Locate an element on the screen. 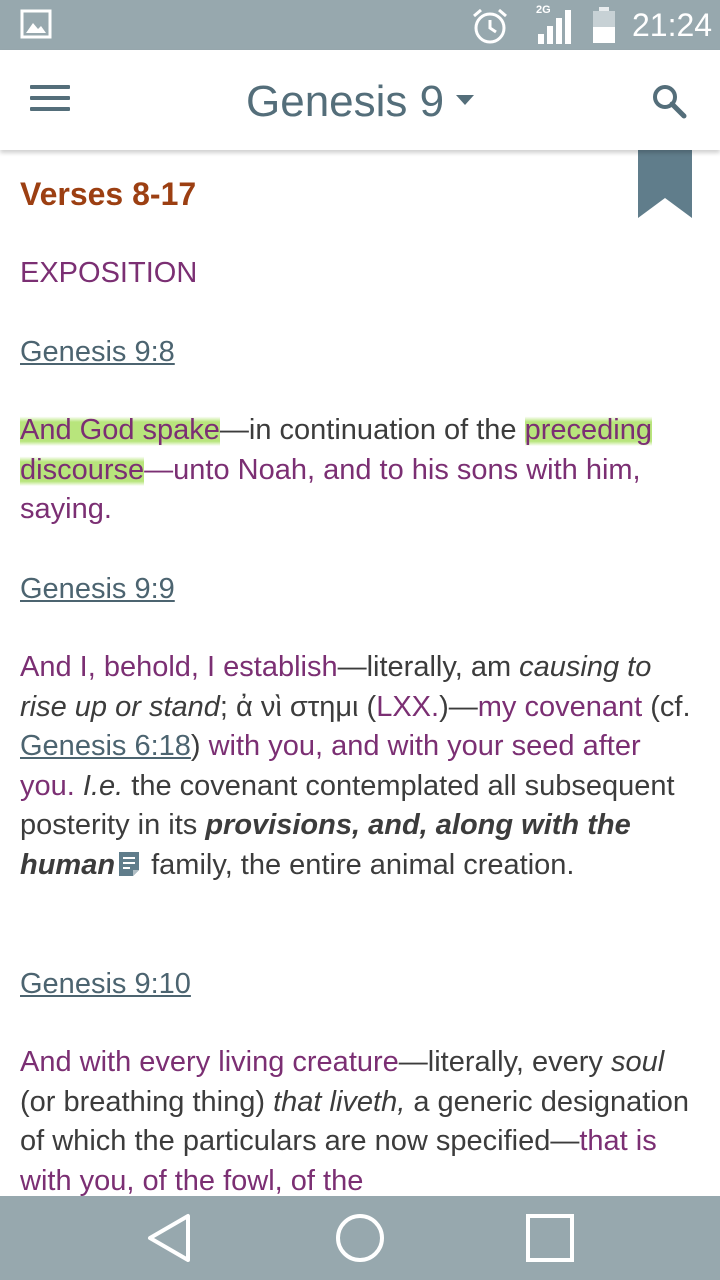 Image resolution: width=720 pixels, height=1280 pixels. paragraph-text: (or breathing thing) is located at coordinates (147, 1101).